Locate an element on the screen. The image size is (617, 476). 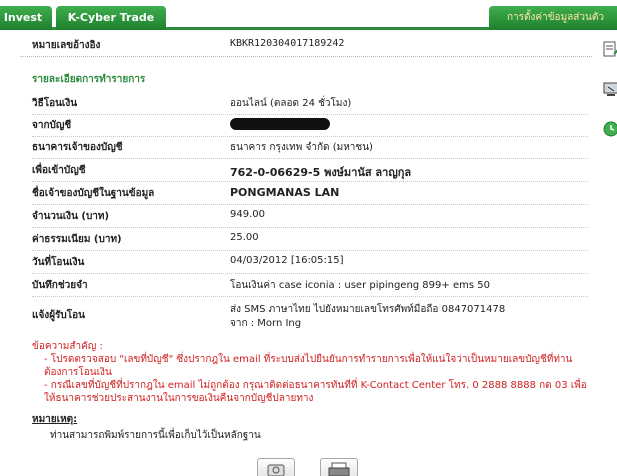
section-title: รายละเอียดการทำรายการ is located at coordinates (89, 79).